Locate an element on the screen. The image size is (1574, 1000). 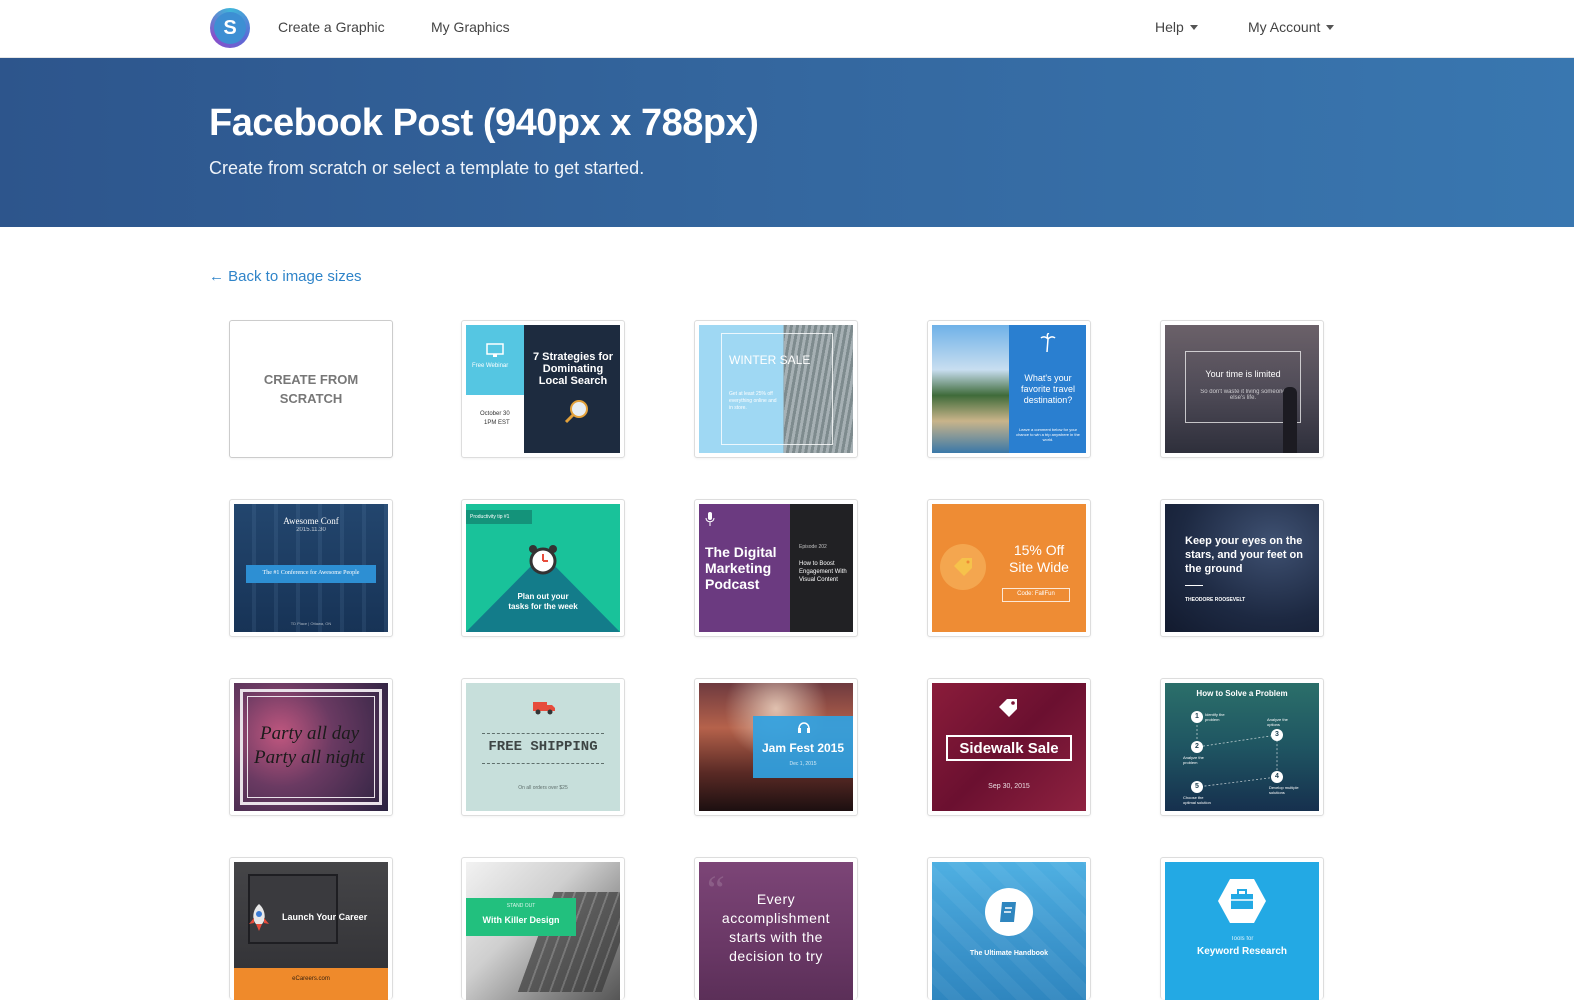
podcast-episode: Episode 202 is located at coordinates (813, 547).